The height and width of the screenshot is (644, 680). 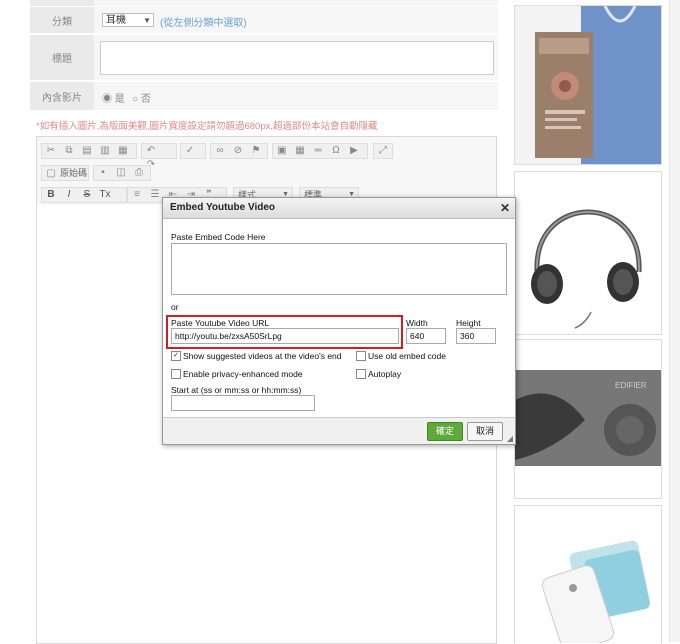 I want to click on category-hint: (從左側分類中選取), so click(x=203, y=23).